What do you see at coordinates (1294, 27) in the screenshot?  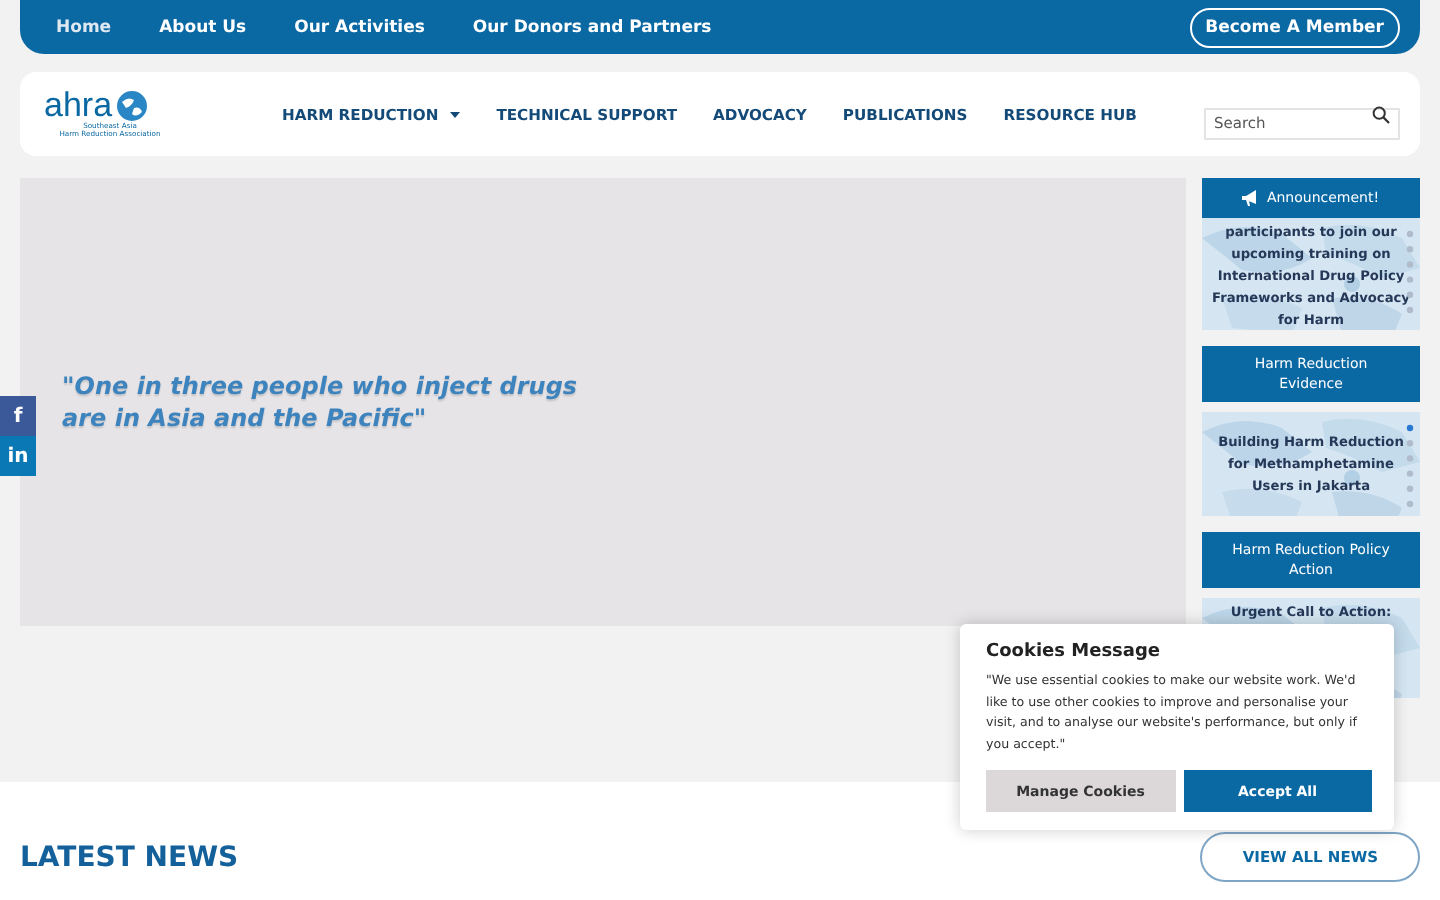 I see `become-member-button: Become A Member` at bounding box center [1294, 27].